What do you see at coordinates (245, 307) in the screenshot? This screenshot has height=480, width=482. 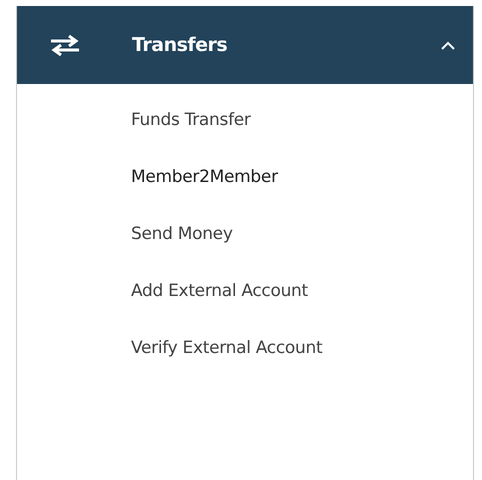 I see `menu-item: Add External Account` at bounding box center [245, 307].